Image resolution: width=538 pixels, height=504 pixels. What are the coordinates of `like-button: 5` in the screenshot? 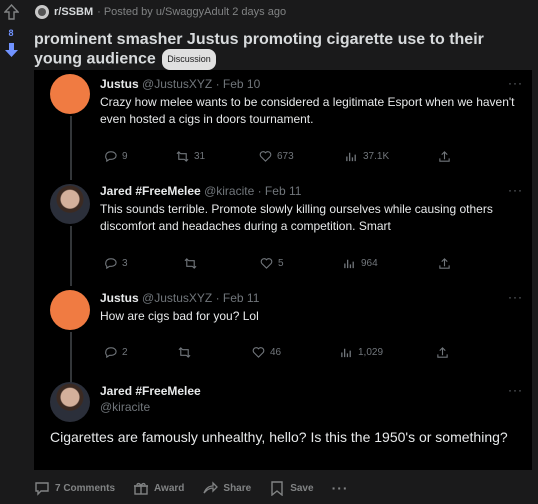 It's located at (272, 263).